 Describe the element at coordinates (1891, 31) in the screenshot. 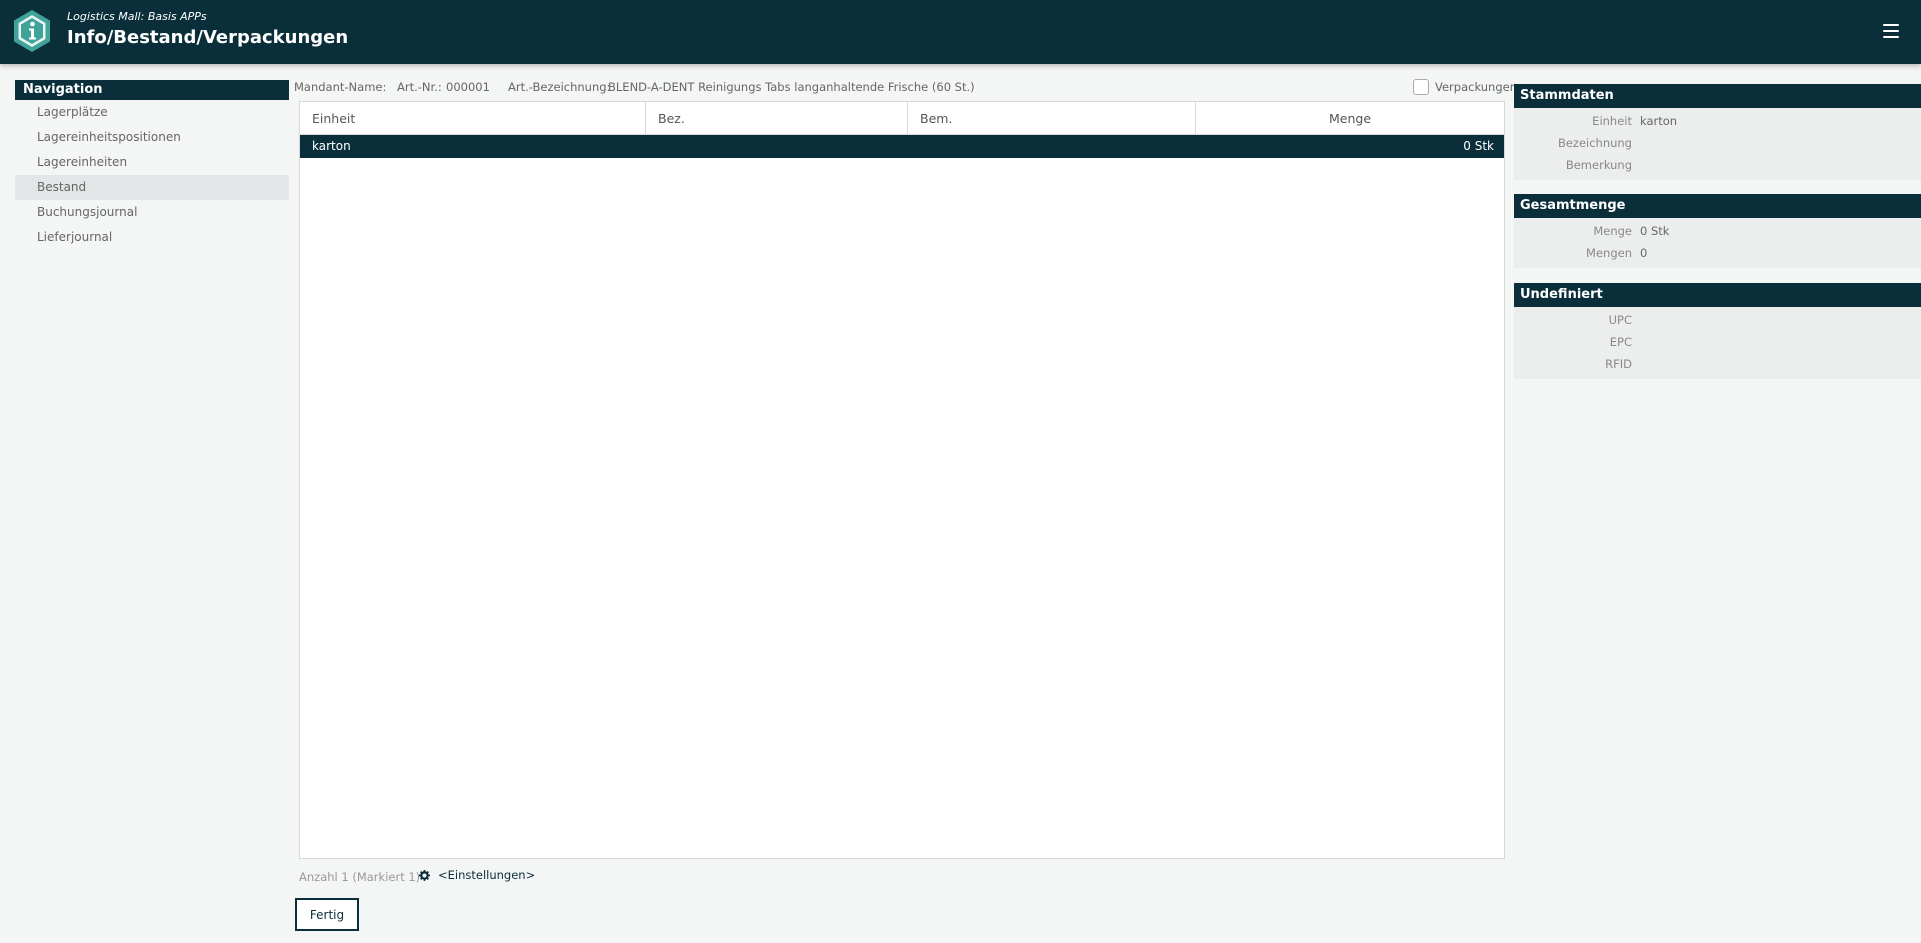

I see `hamburger-menu-icon` at that location.